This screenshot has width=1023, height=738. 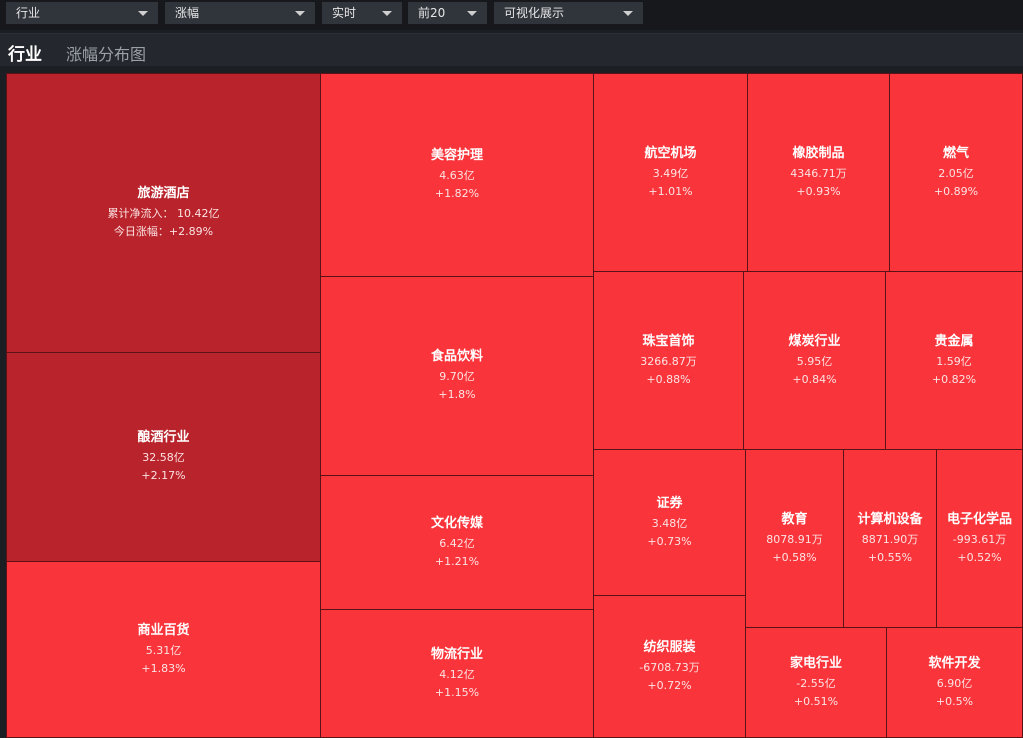 I want to click on tile-net-inflow: -2.55亿, so click(x=816, y=683).